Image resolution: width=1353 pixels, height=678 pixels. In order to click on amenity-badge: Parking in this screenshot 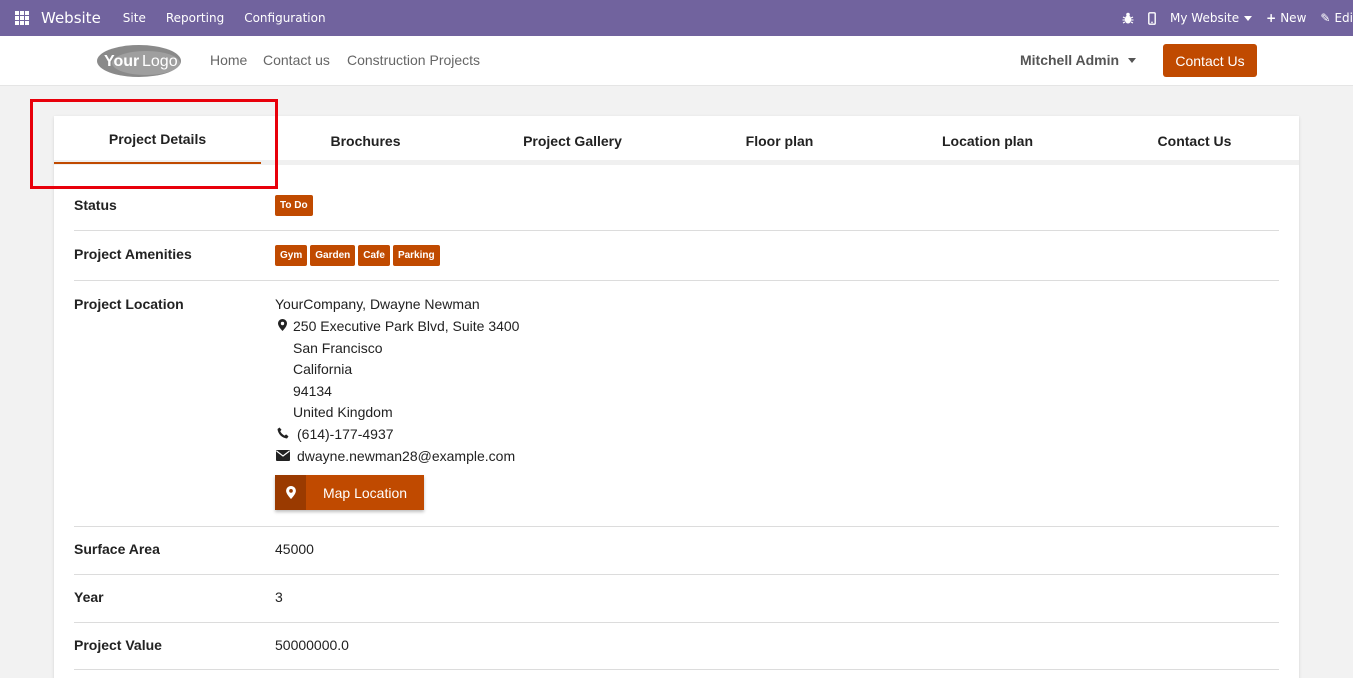, I will do `click(416, 255)`.